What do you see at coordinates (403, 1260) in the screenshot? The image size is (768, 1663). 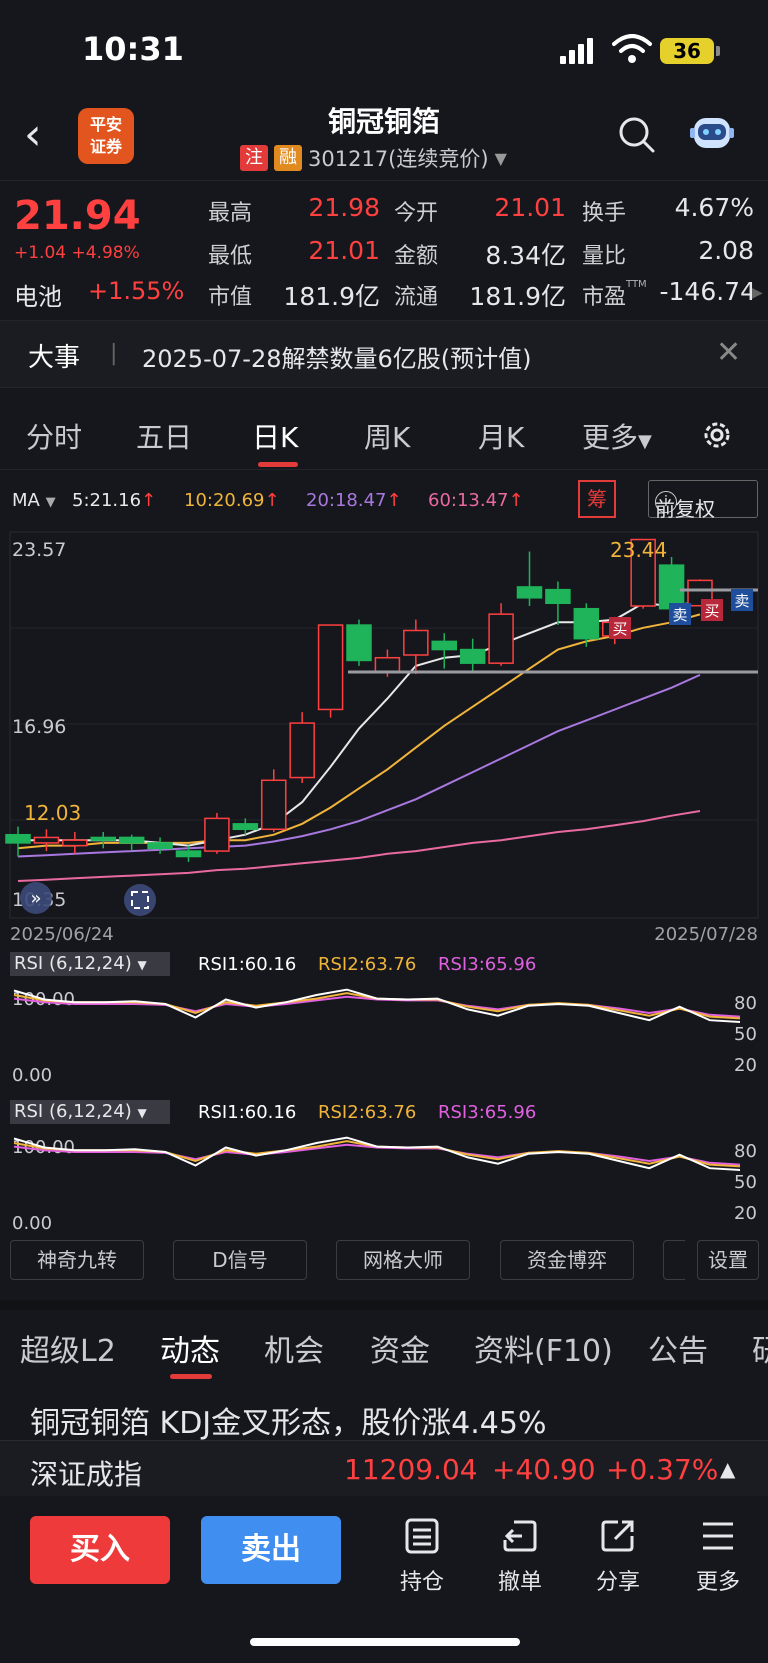 I see `indicator-grid-master-button: 网格大师` at bounding box center [403, 1260].